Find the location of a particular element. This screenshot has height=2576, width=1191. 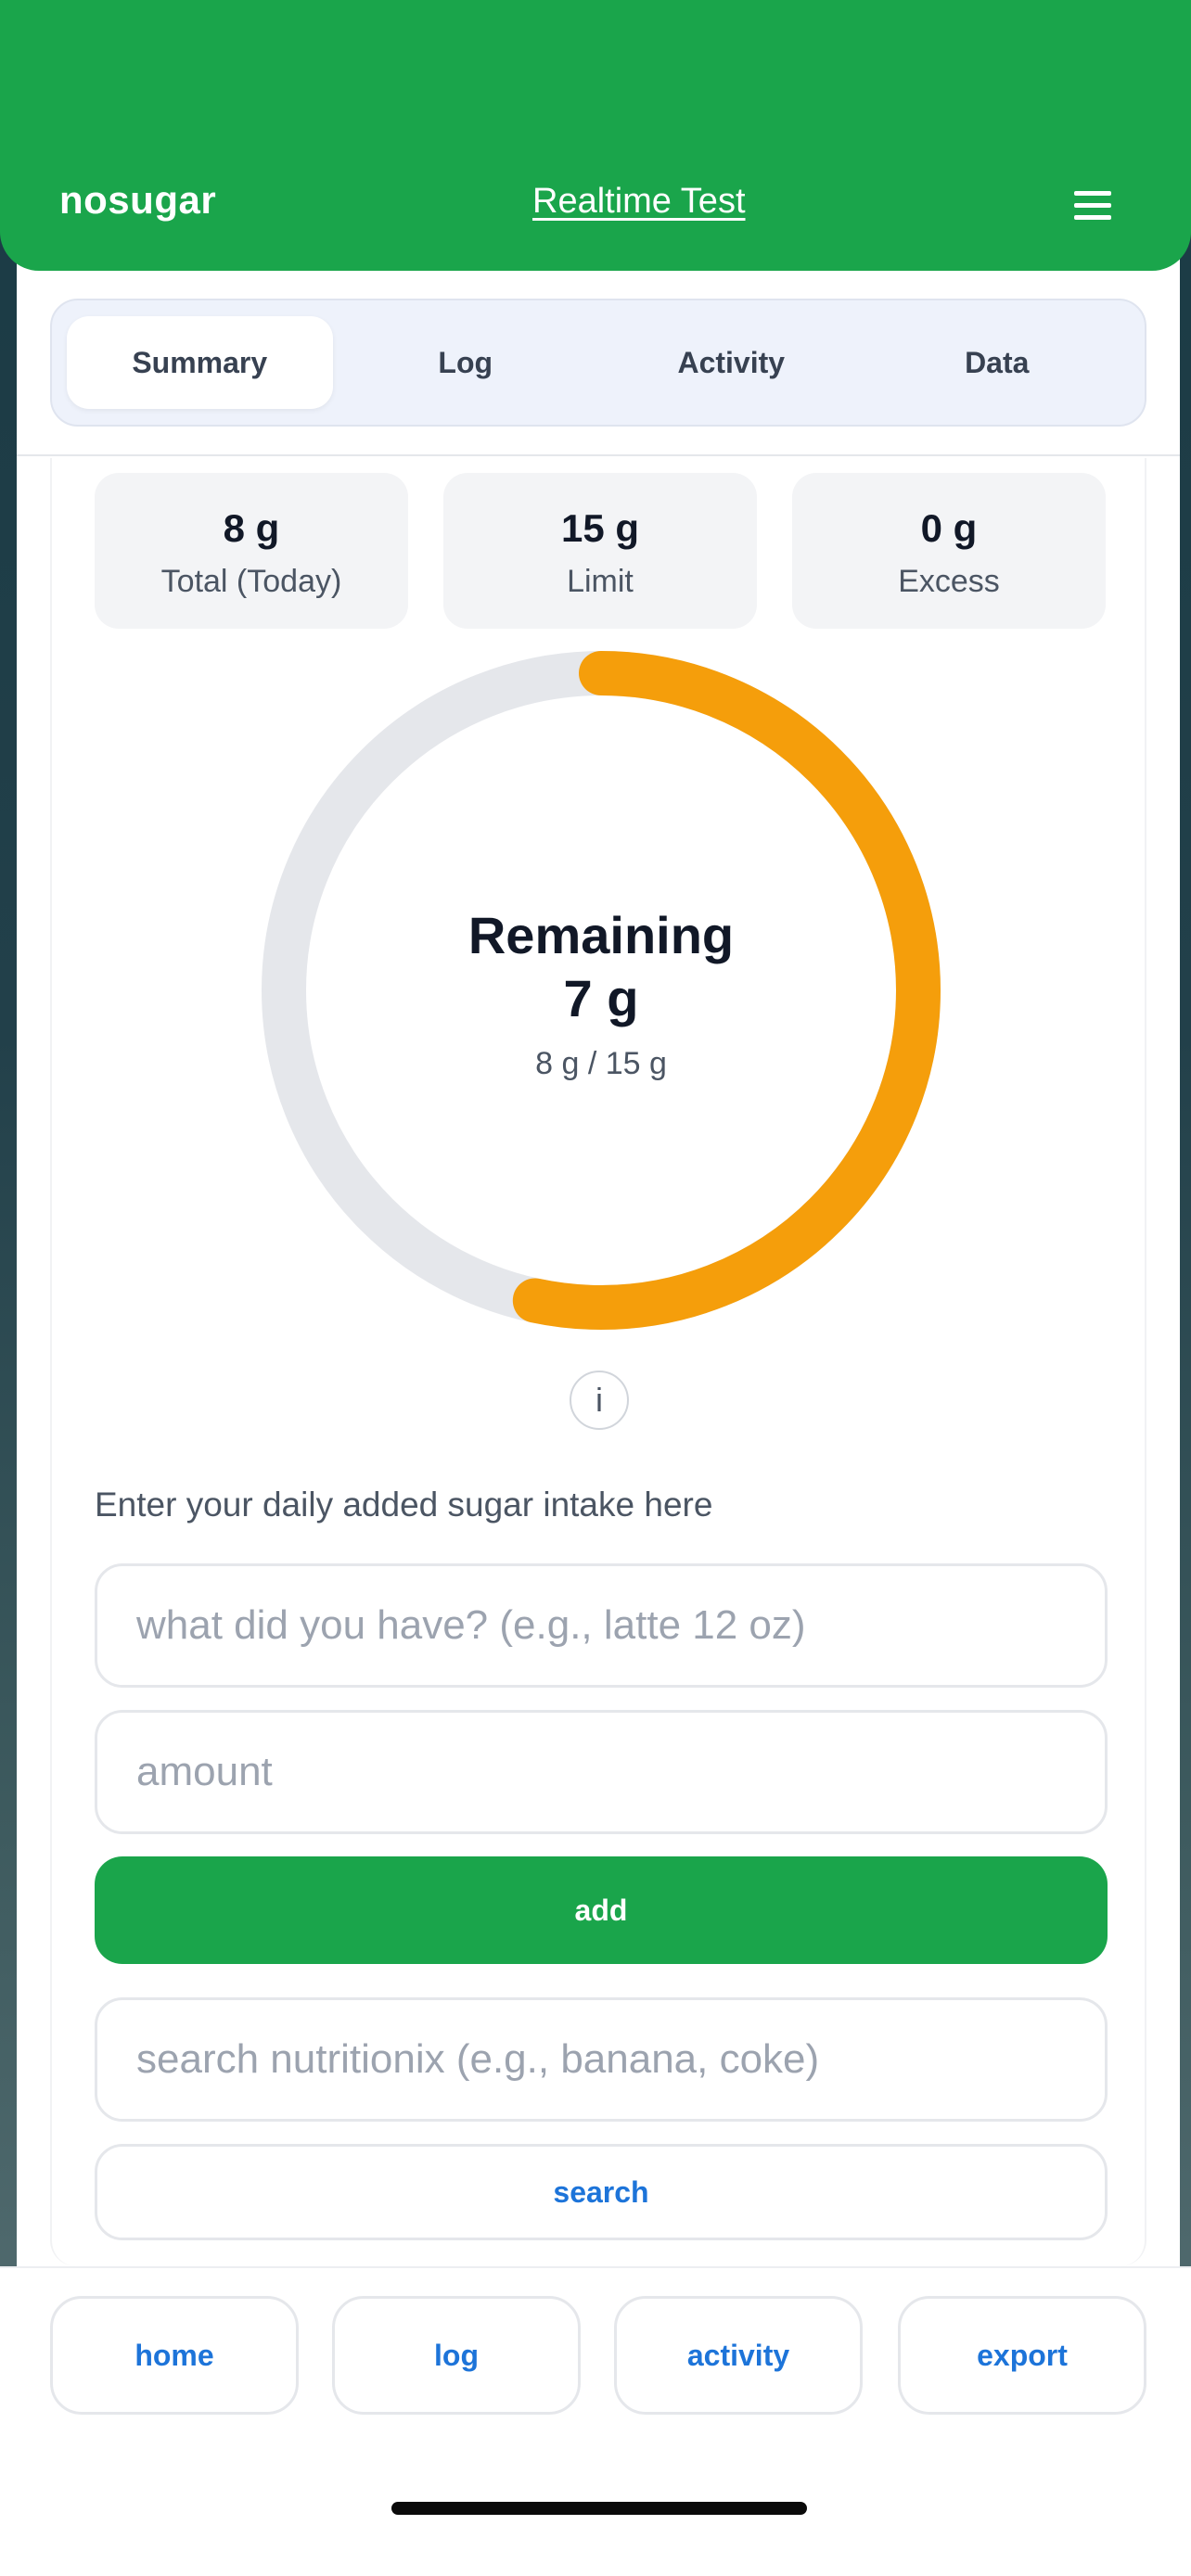

tab-summary: Summary is located at coordinates (200, 363).